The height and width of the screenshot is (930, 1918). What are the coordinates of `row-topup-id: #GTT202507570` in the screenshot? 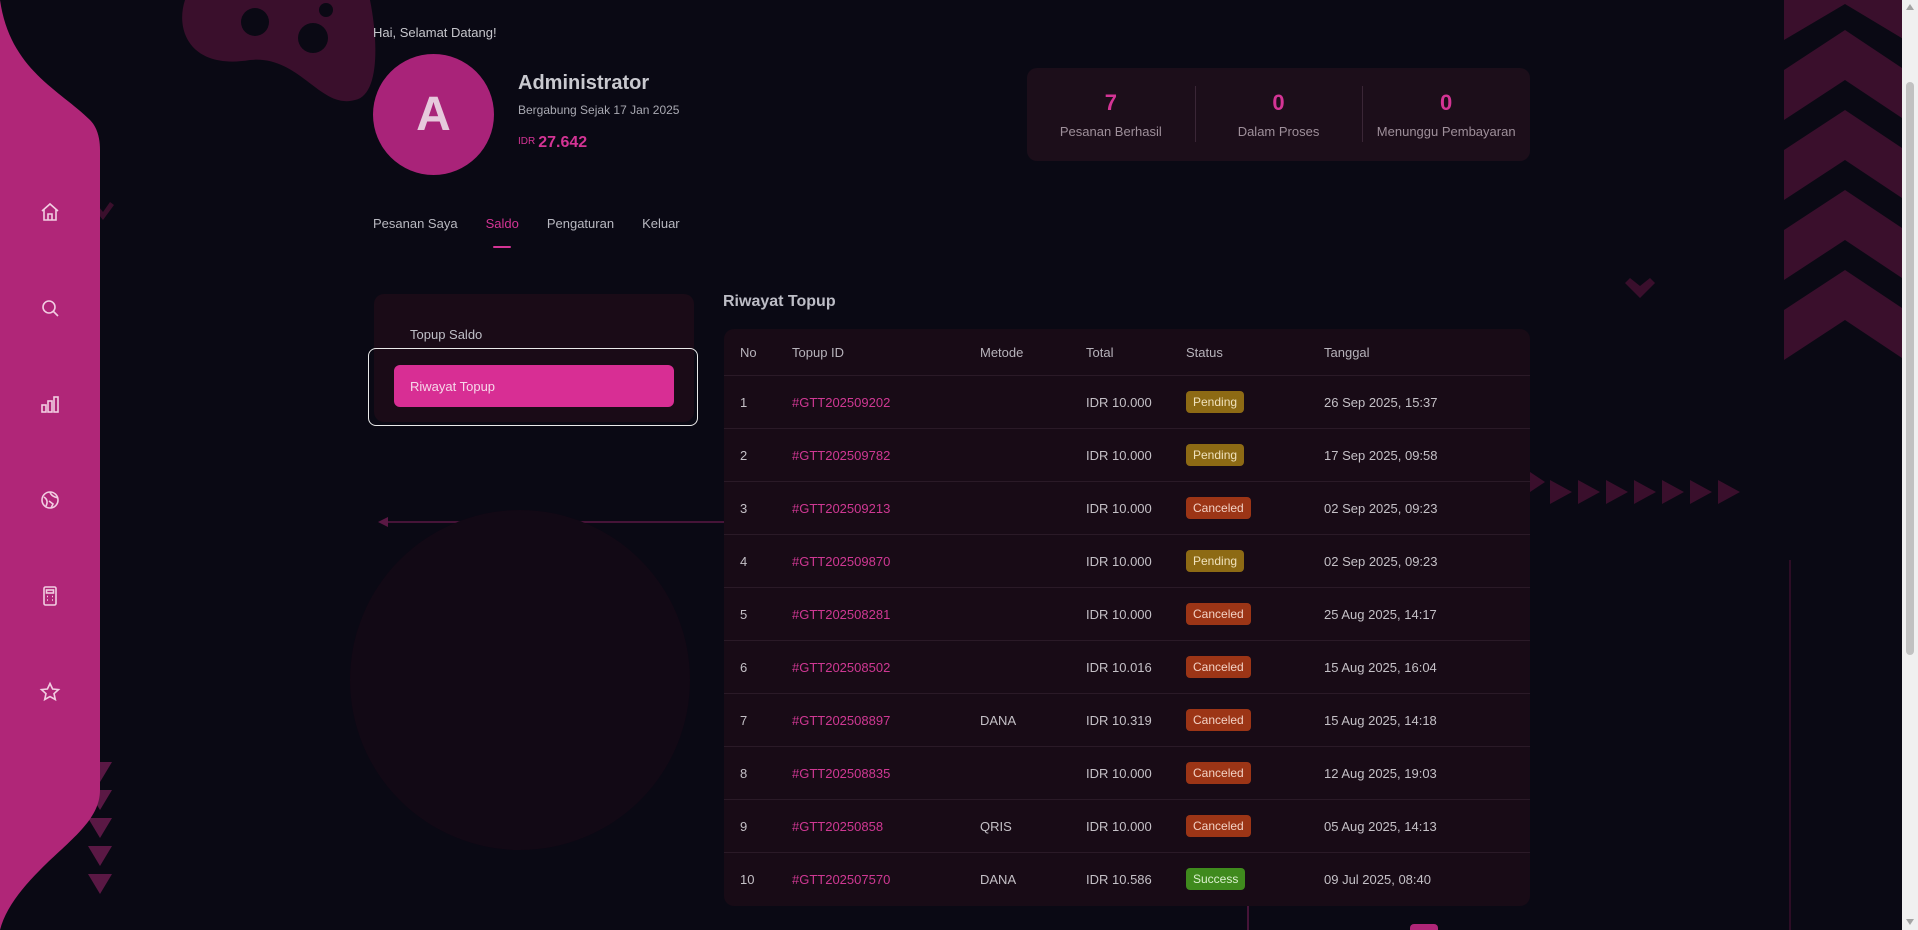 It's located at (886, 878).